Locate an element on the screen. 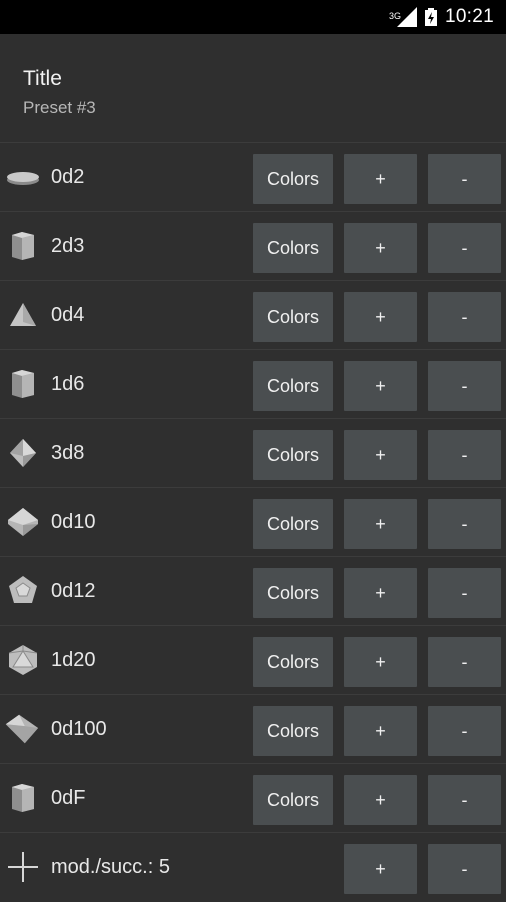 The height and width of the screenshot is (902, 506). dice-label: 1d6 is located at coordinates (68, 384).